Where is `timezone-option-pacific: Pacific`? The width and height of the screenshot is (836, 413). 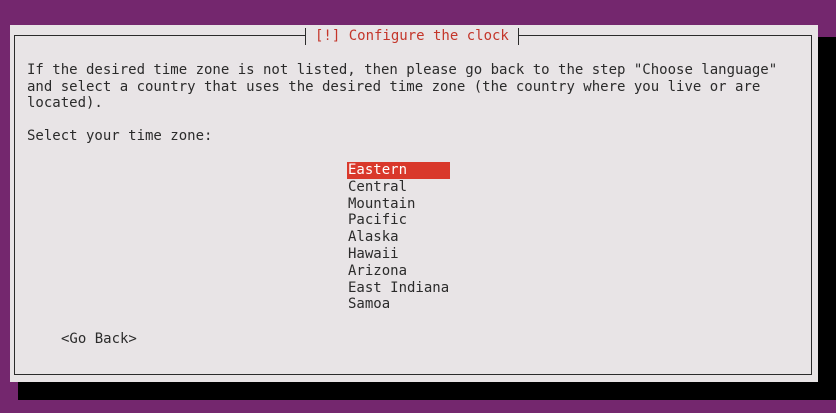
timezone-option-pacific: Pacific is located at coordinates (398, 220).